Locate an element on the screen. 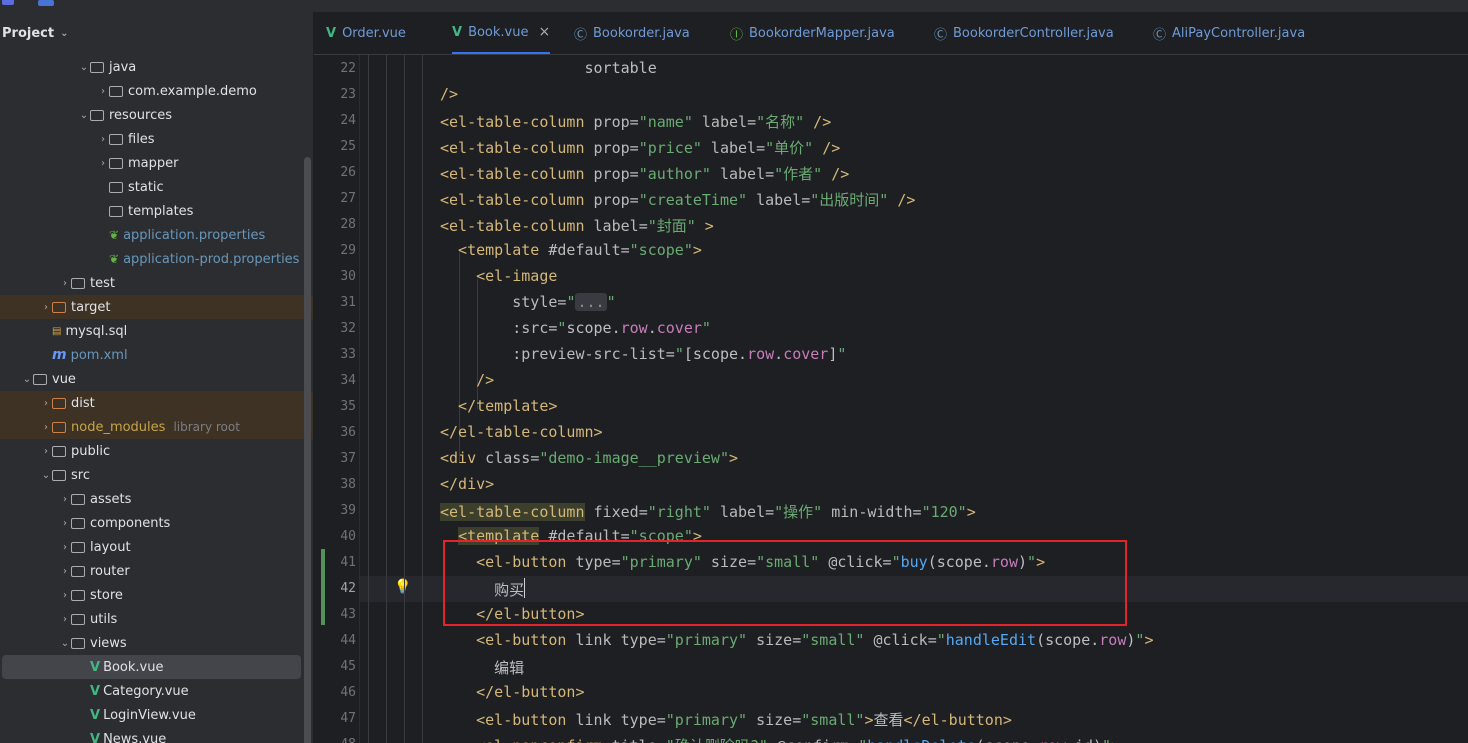 This screenshot has height=743, width=1468. tree-item-resources: ⌄ resources is located at coordinates (156, 115).